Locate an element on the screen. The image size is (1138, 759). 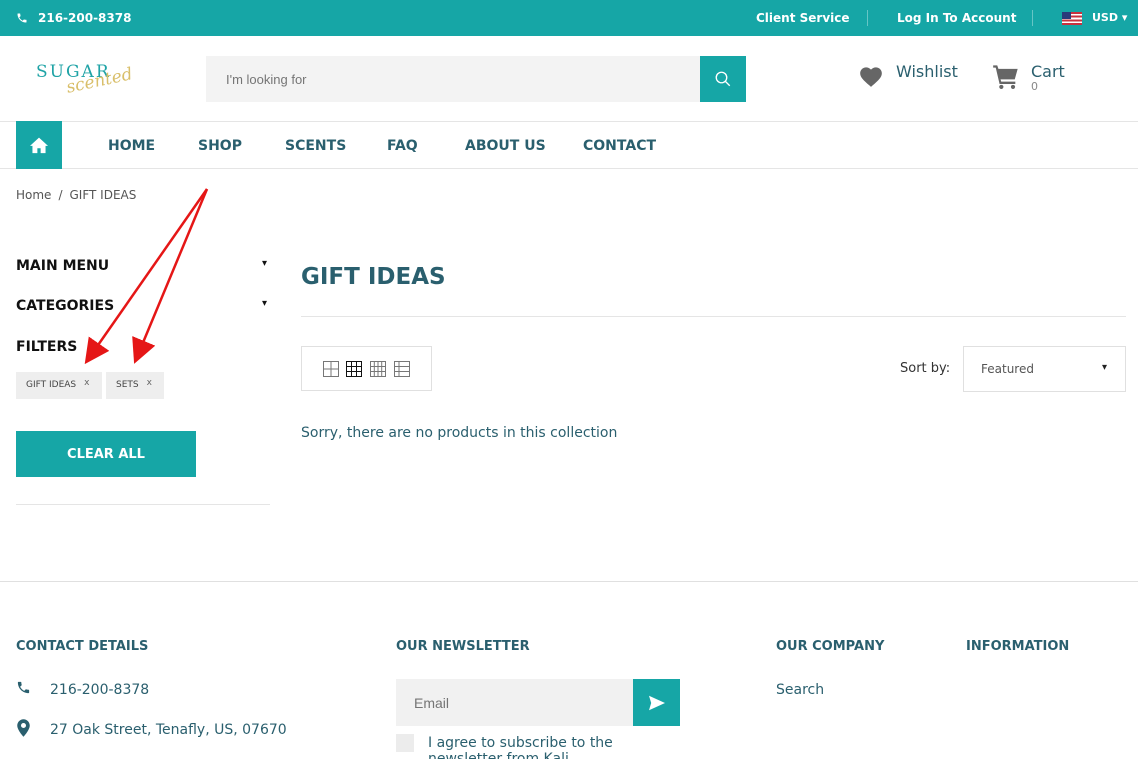
title-divider is located at coordinates (713, 316).